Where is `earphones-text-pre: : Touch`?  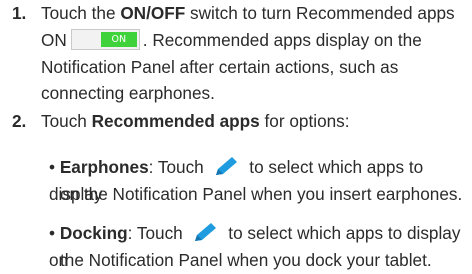 earphones-text-pre: : Touch is located at coordinates (178, 167).